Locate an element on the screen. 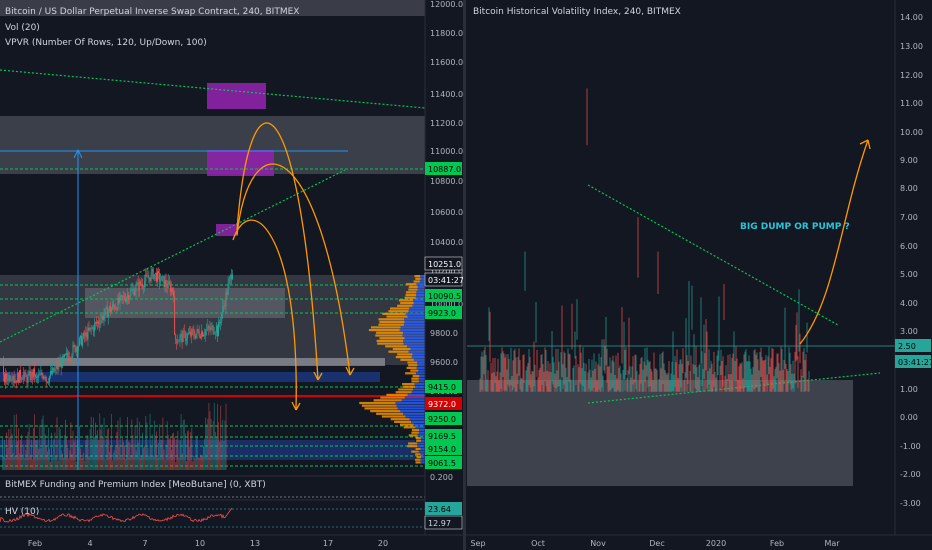 This screenshot has height=550, width=932. right-y-tick: 6.00 is located at coordinates (909, 246).